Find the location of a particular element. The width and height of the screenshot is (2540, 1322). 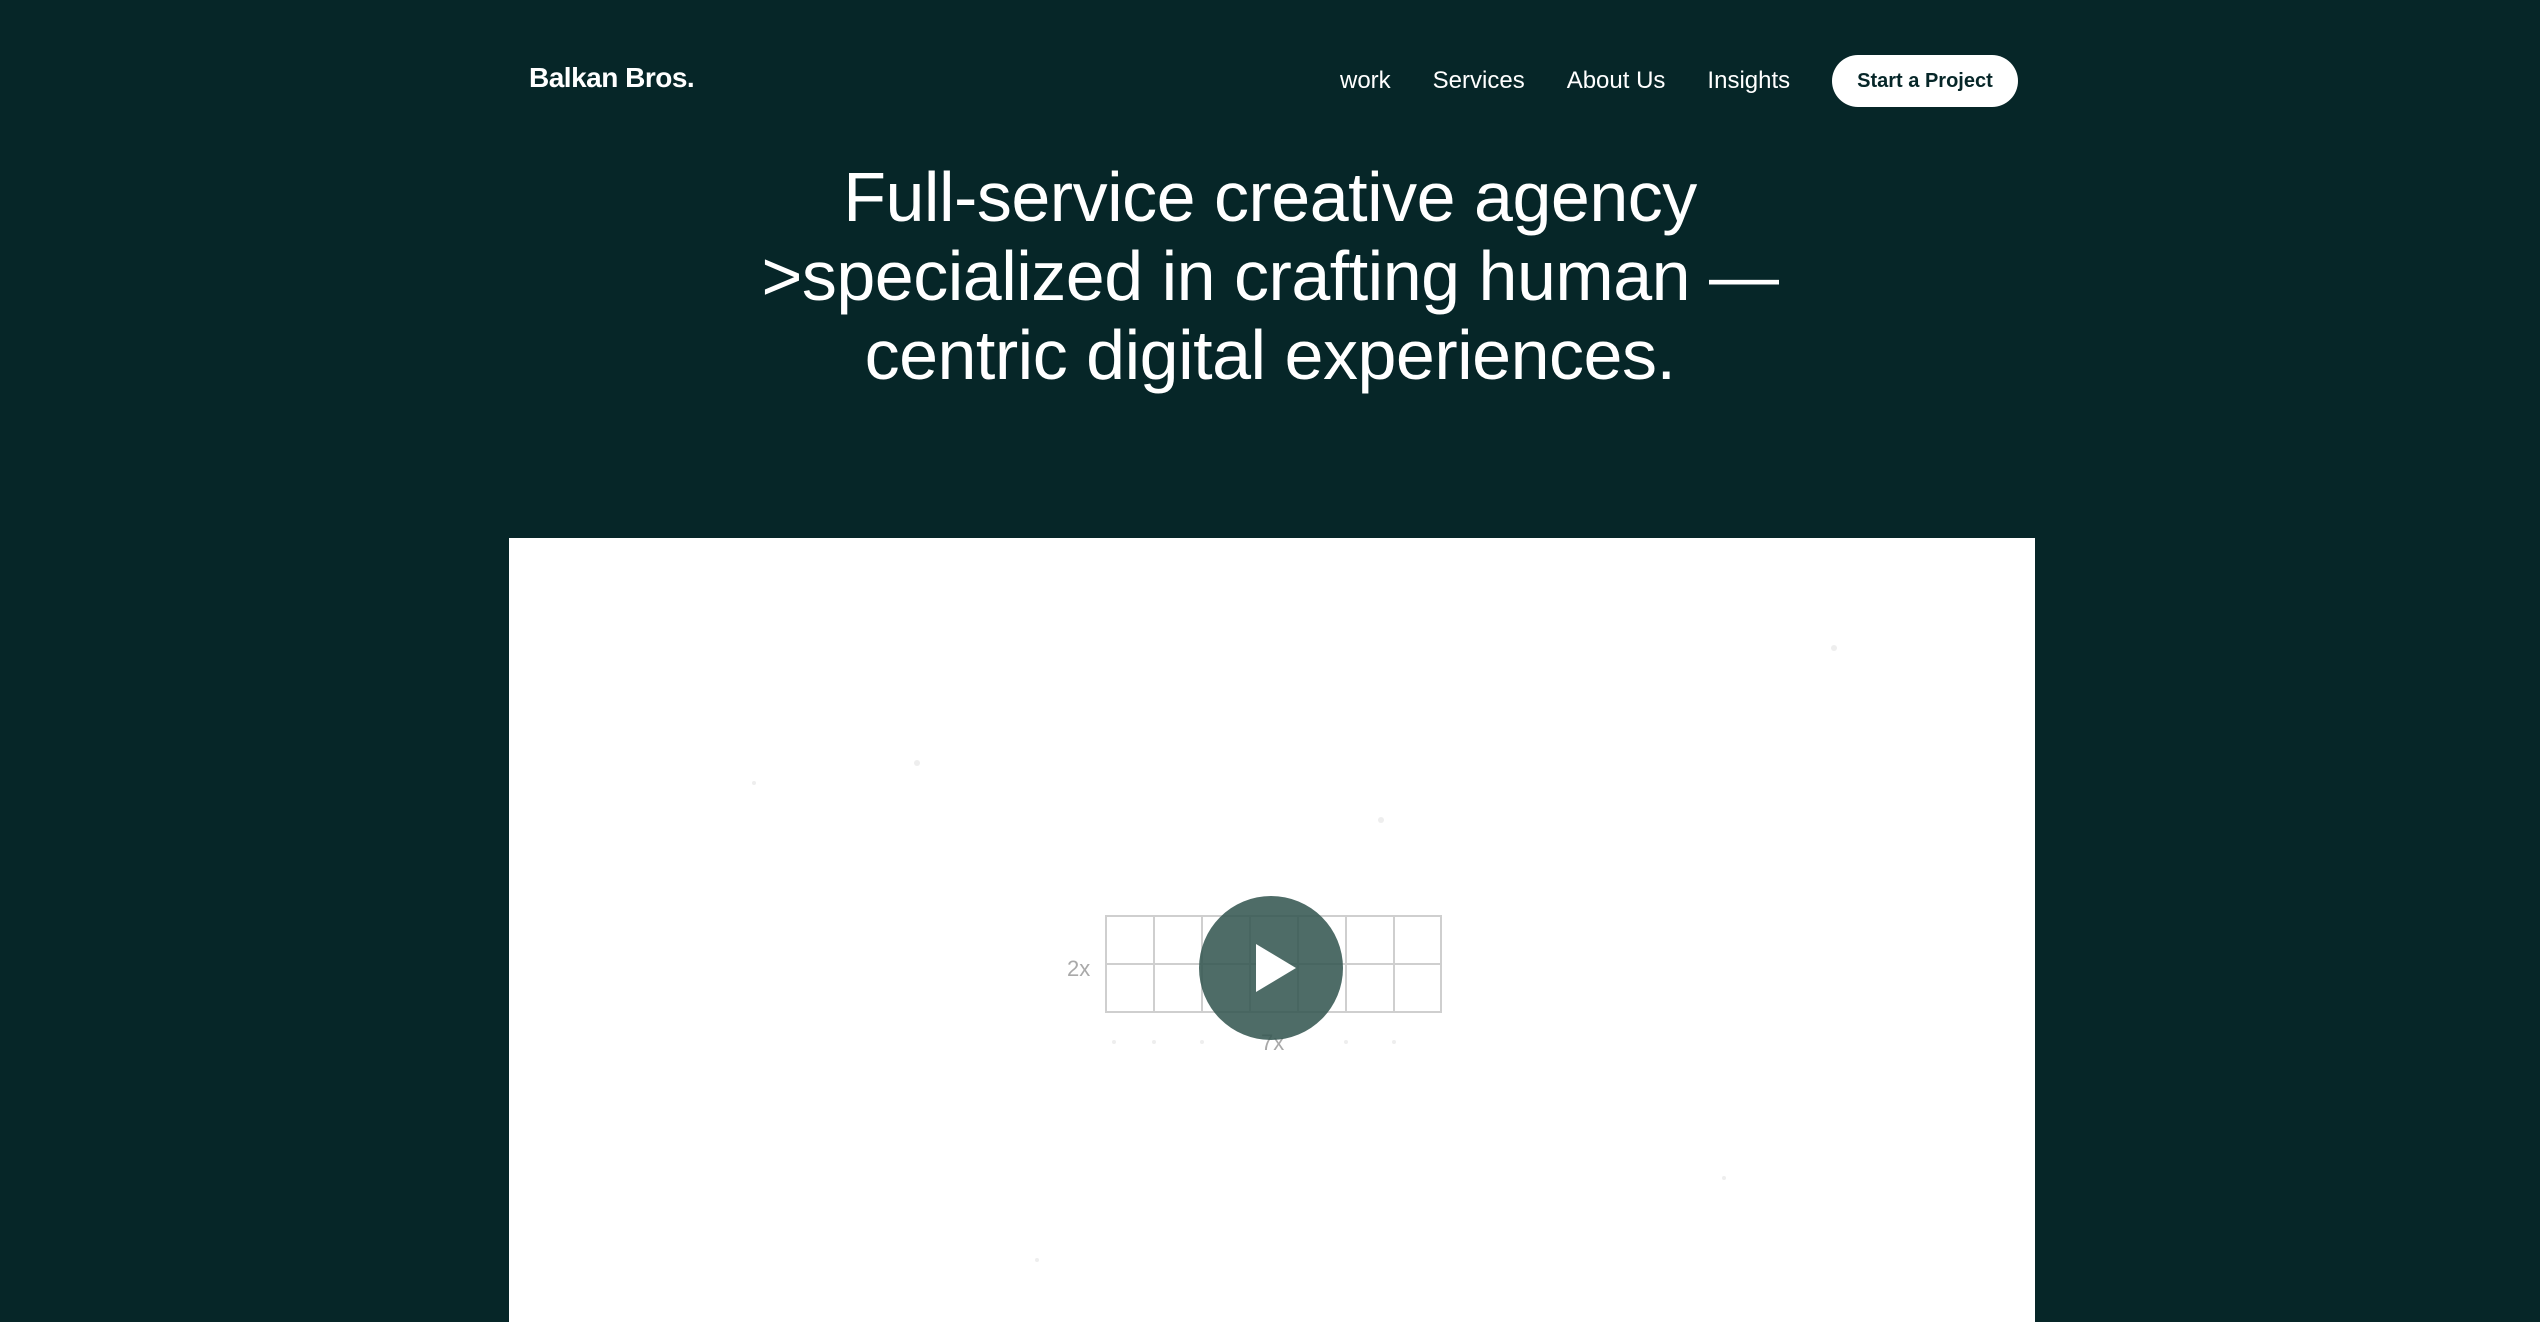

nav-item-services: Services is located at coordinates (1479, 81).